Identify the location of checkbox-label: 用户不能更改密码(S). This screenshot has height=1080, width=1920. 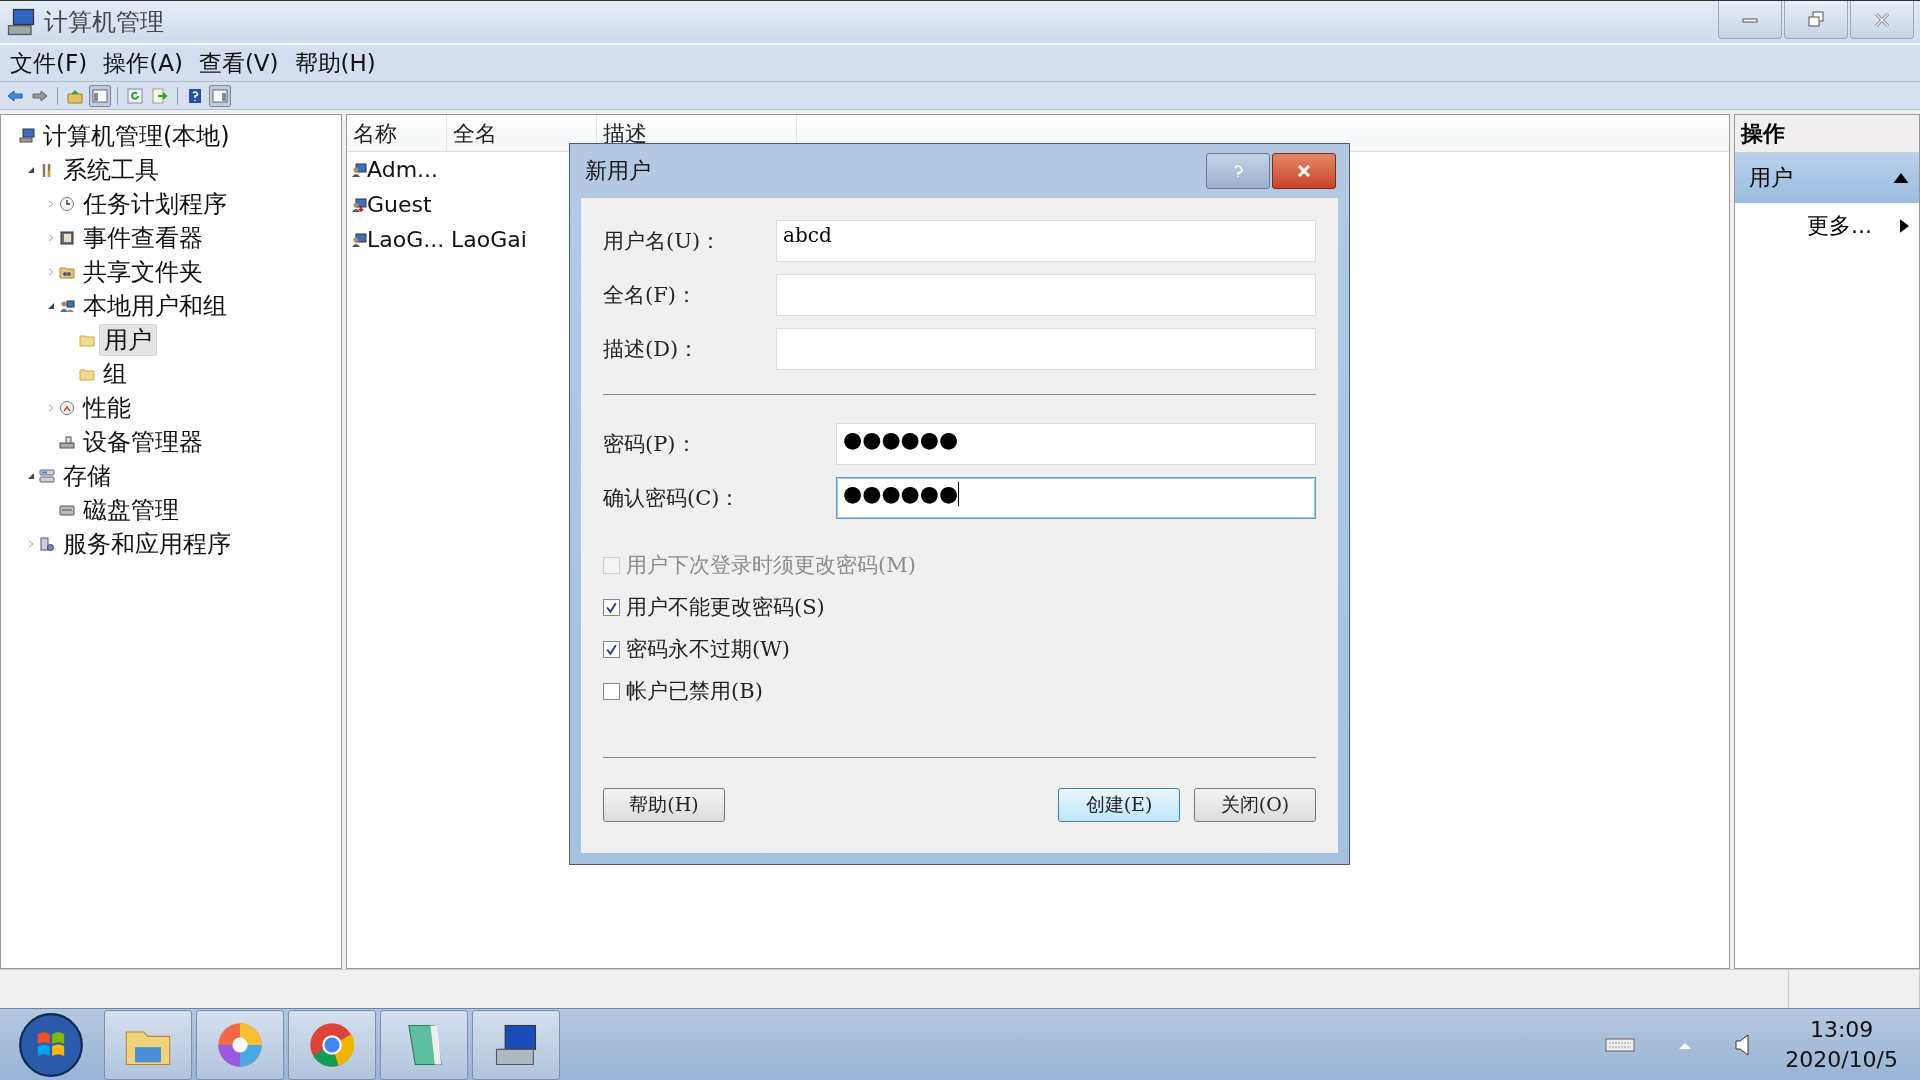
(725, 607).